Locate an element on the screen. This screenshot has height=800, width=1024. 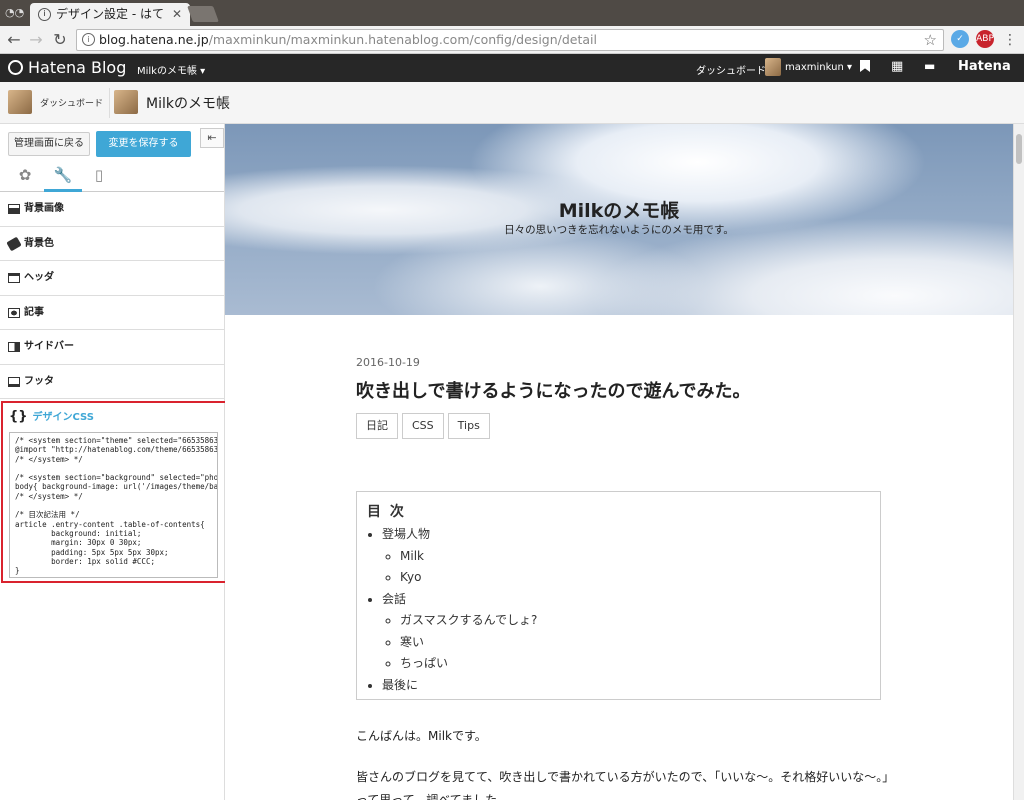
design-css-title: {} デザインCSS is located at coordinates (51, 416).